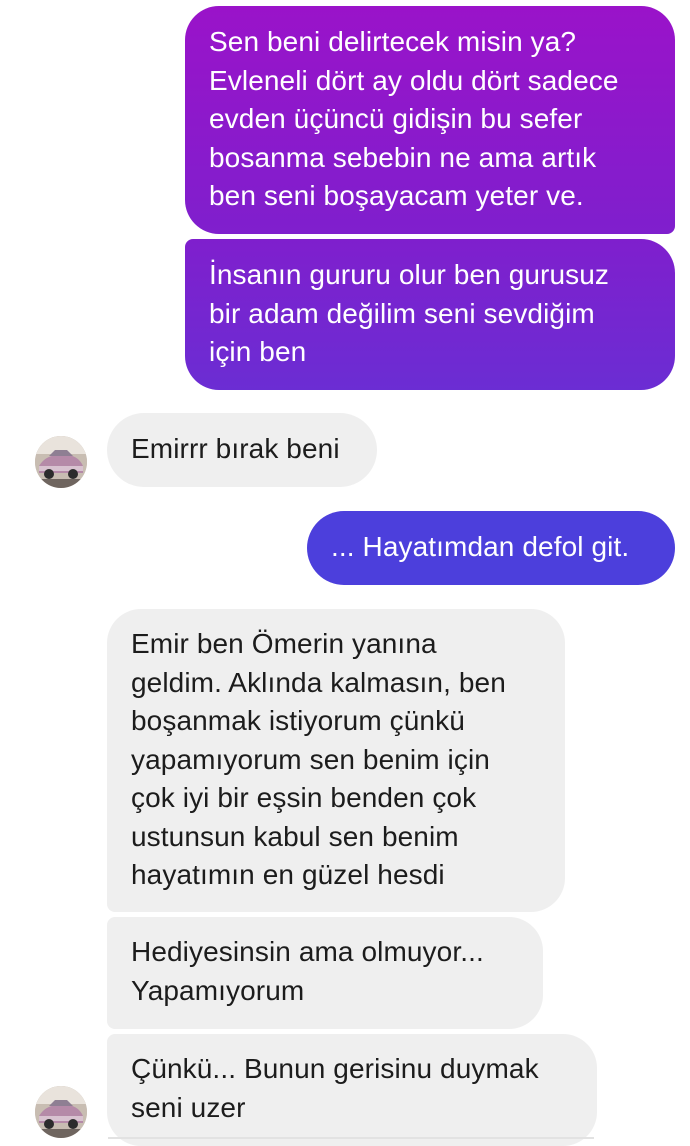 The width and height of the screenshot is (690, 1146). What do you see at coordinates (242, 450) in the screenshot?
I see `incoming-message: Emirrr bırak beni` at bounding box center [242, 450].